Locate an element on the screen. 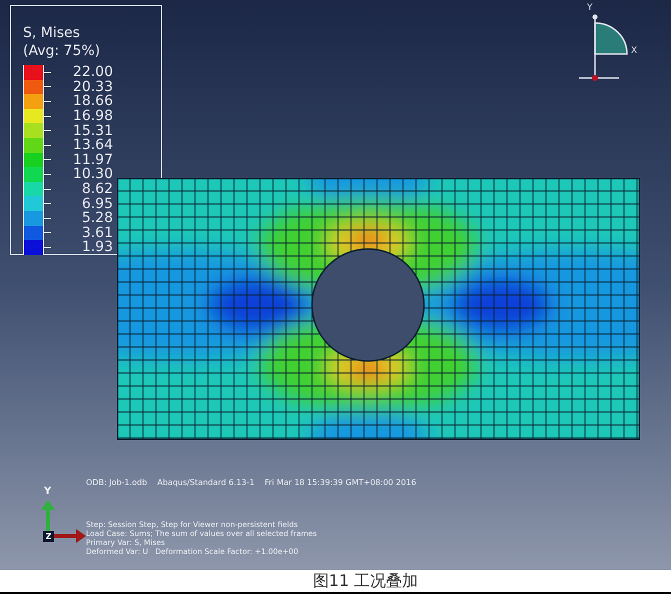 This screenshot has height=594, width=671. figure-caption: 图11 工况叠加 is located at coordinates (365, 581).